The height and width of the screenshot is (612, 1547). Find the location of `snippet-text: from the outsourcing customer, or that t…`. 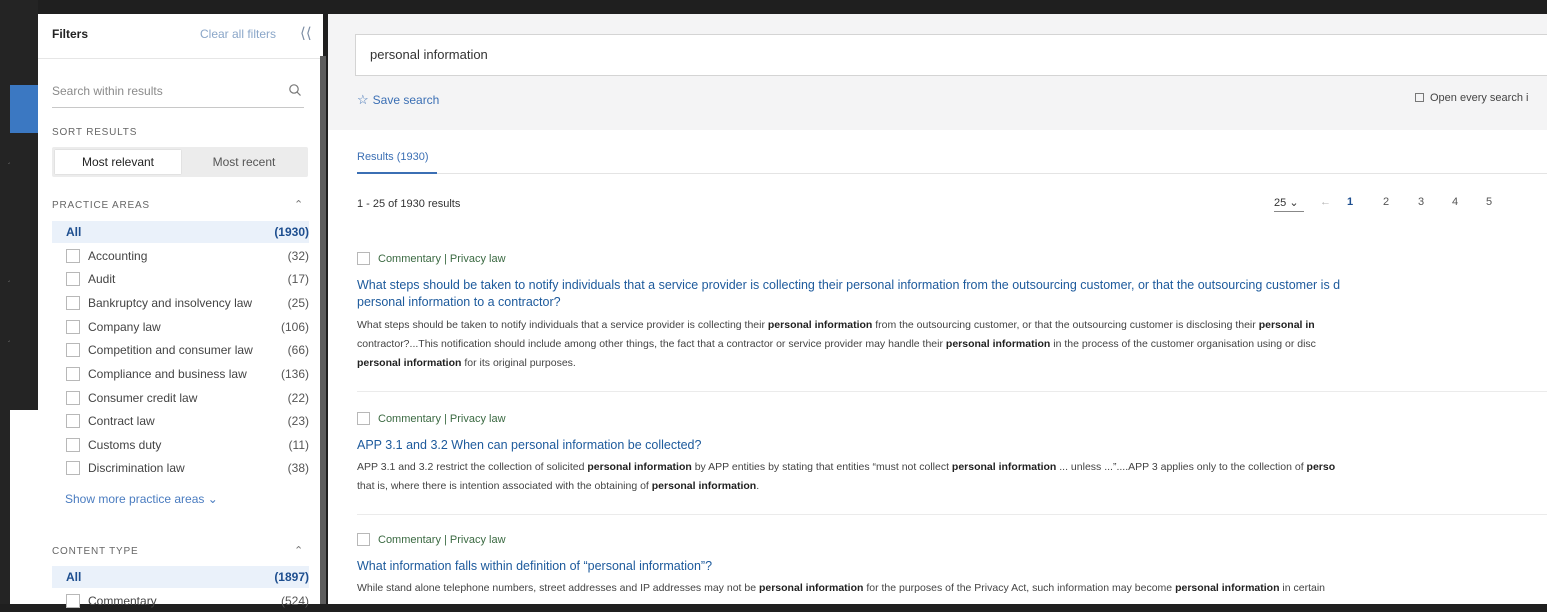

snippet-text: from the outsourcing customer, or that t… is located at coordinates (1065, 325).